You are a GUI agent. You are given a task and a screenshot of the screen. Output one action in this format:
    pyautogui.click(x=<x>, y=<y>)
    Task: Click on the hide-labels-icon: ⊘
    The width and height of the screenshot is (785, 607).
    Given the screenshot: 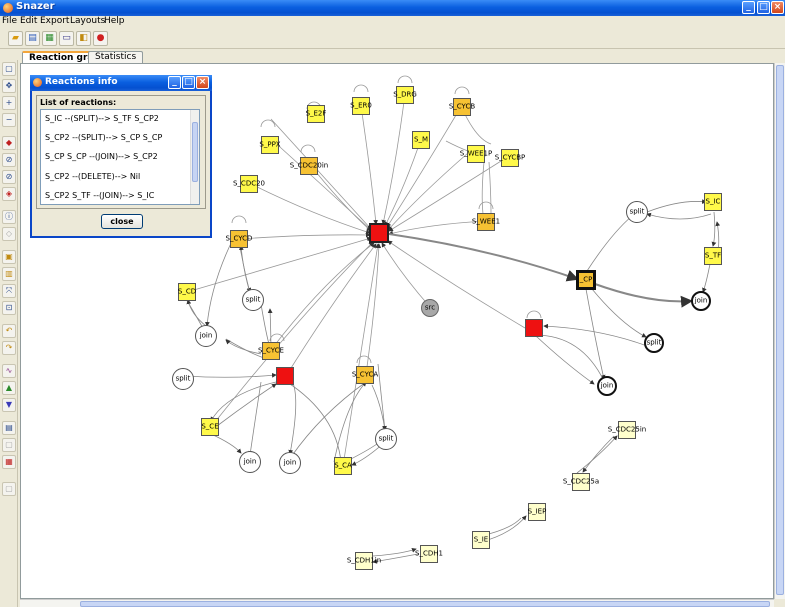 What is the action you would take?
    pyautogui.click(x=9, y=177)
    